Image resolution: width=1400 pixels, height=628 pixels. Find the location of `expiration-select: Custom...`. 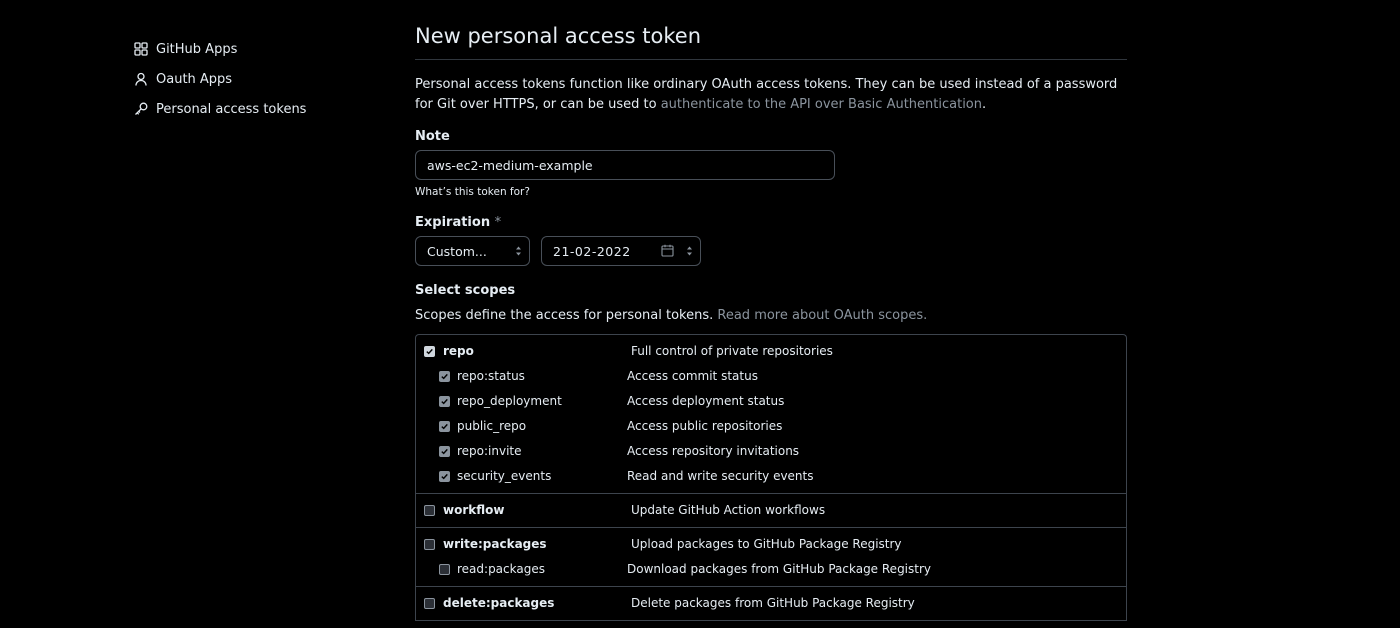

expiration-select: Custom... is located at coordinates (472, 251).